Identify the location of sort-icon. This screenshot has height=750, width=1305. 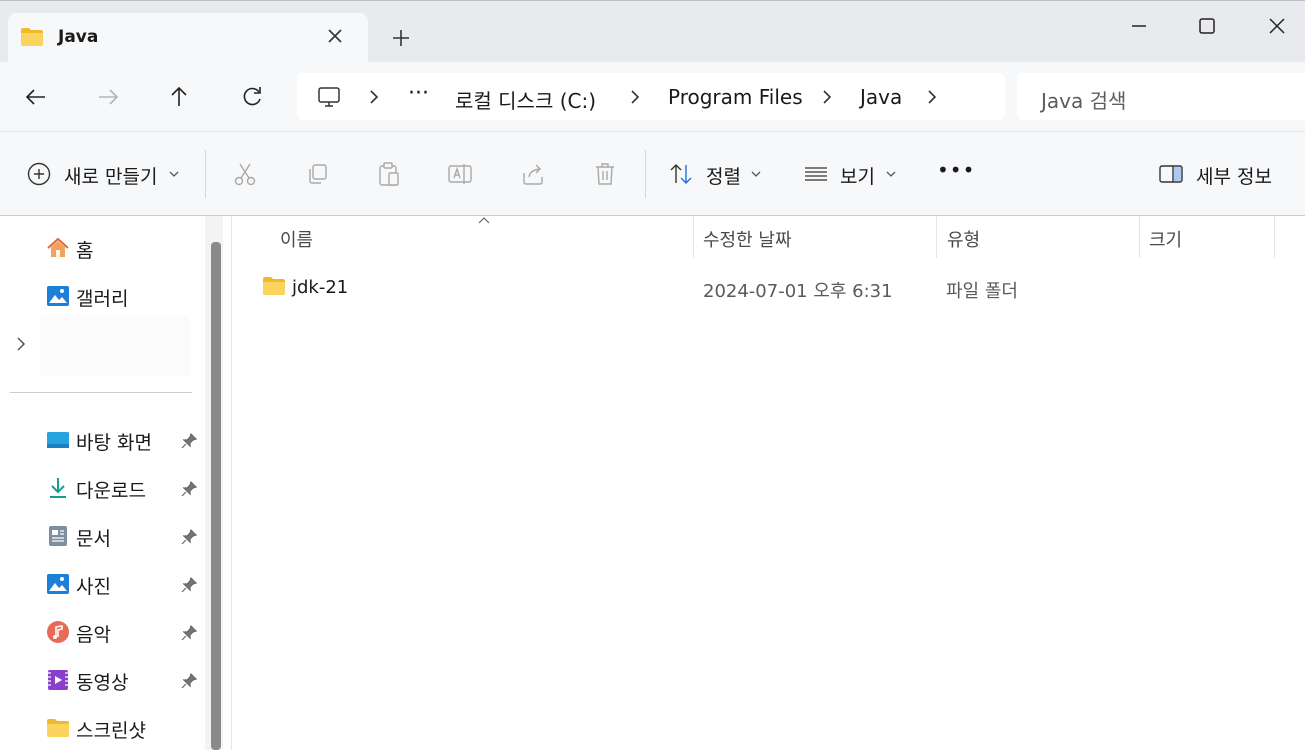
(681, 174).